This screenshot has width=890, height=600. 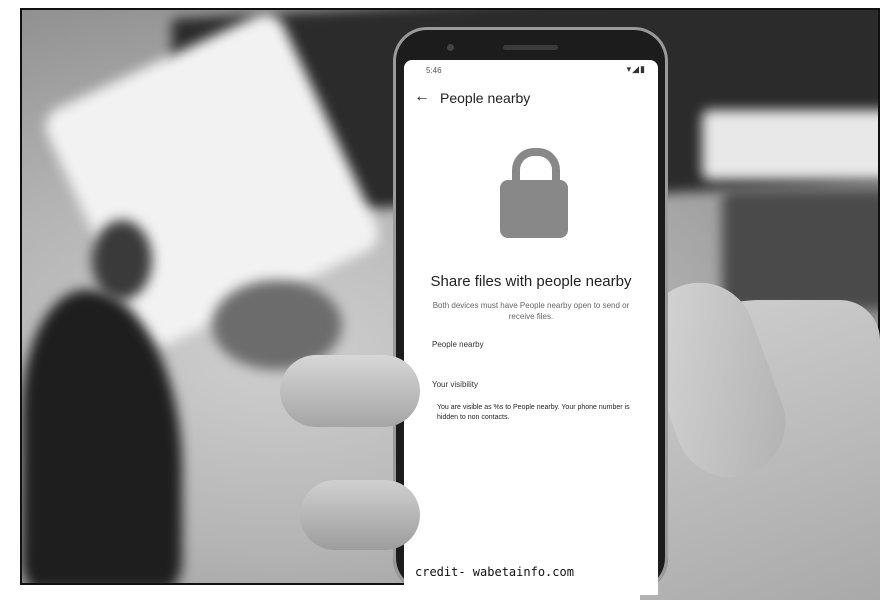 I want to click on your-visibility-setting: Your visibility, so click(x=455, y=384).